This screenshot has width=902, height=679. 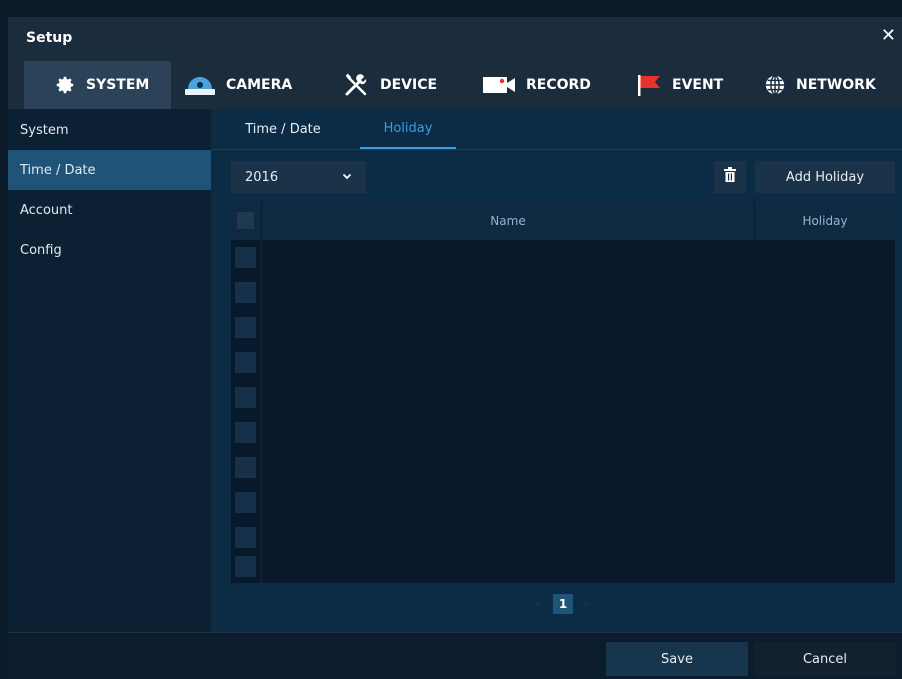 What do you see at coordinates (409, 85) in the screenshot?
I see `tab-device-label: DEVICE` at bounding box center [409, 85].